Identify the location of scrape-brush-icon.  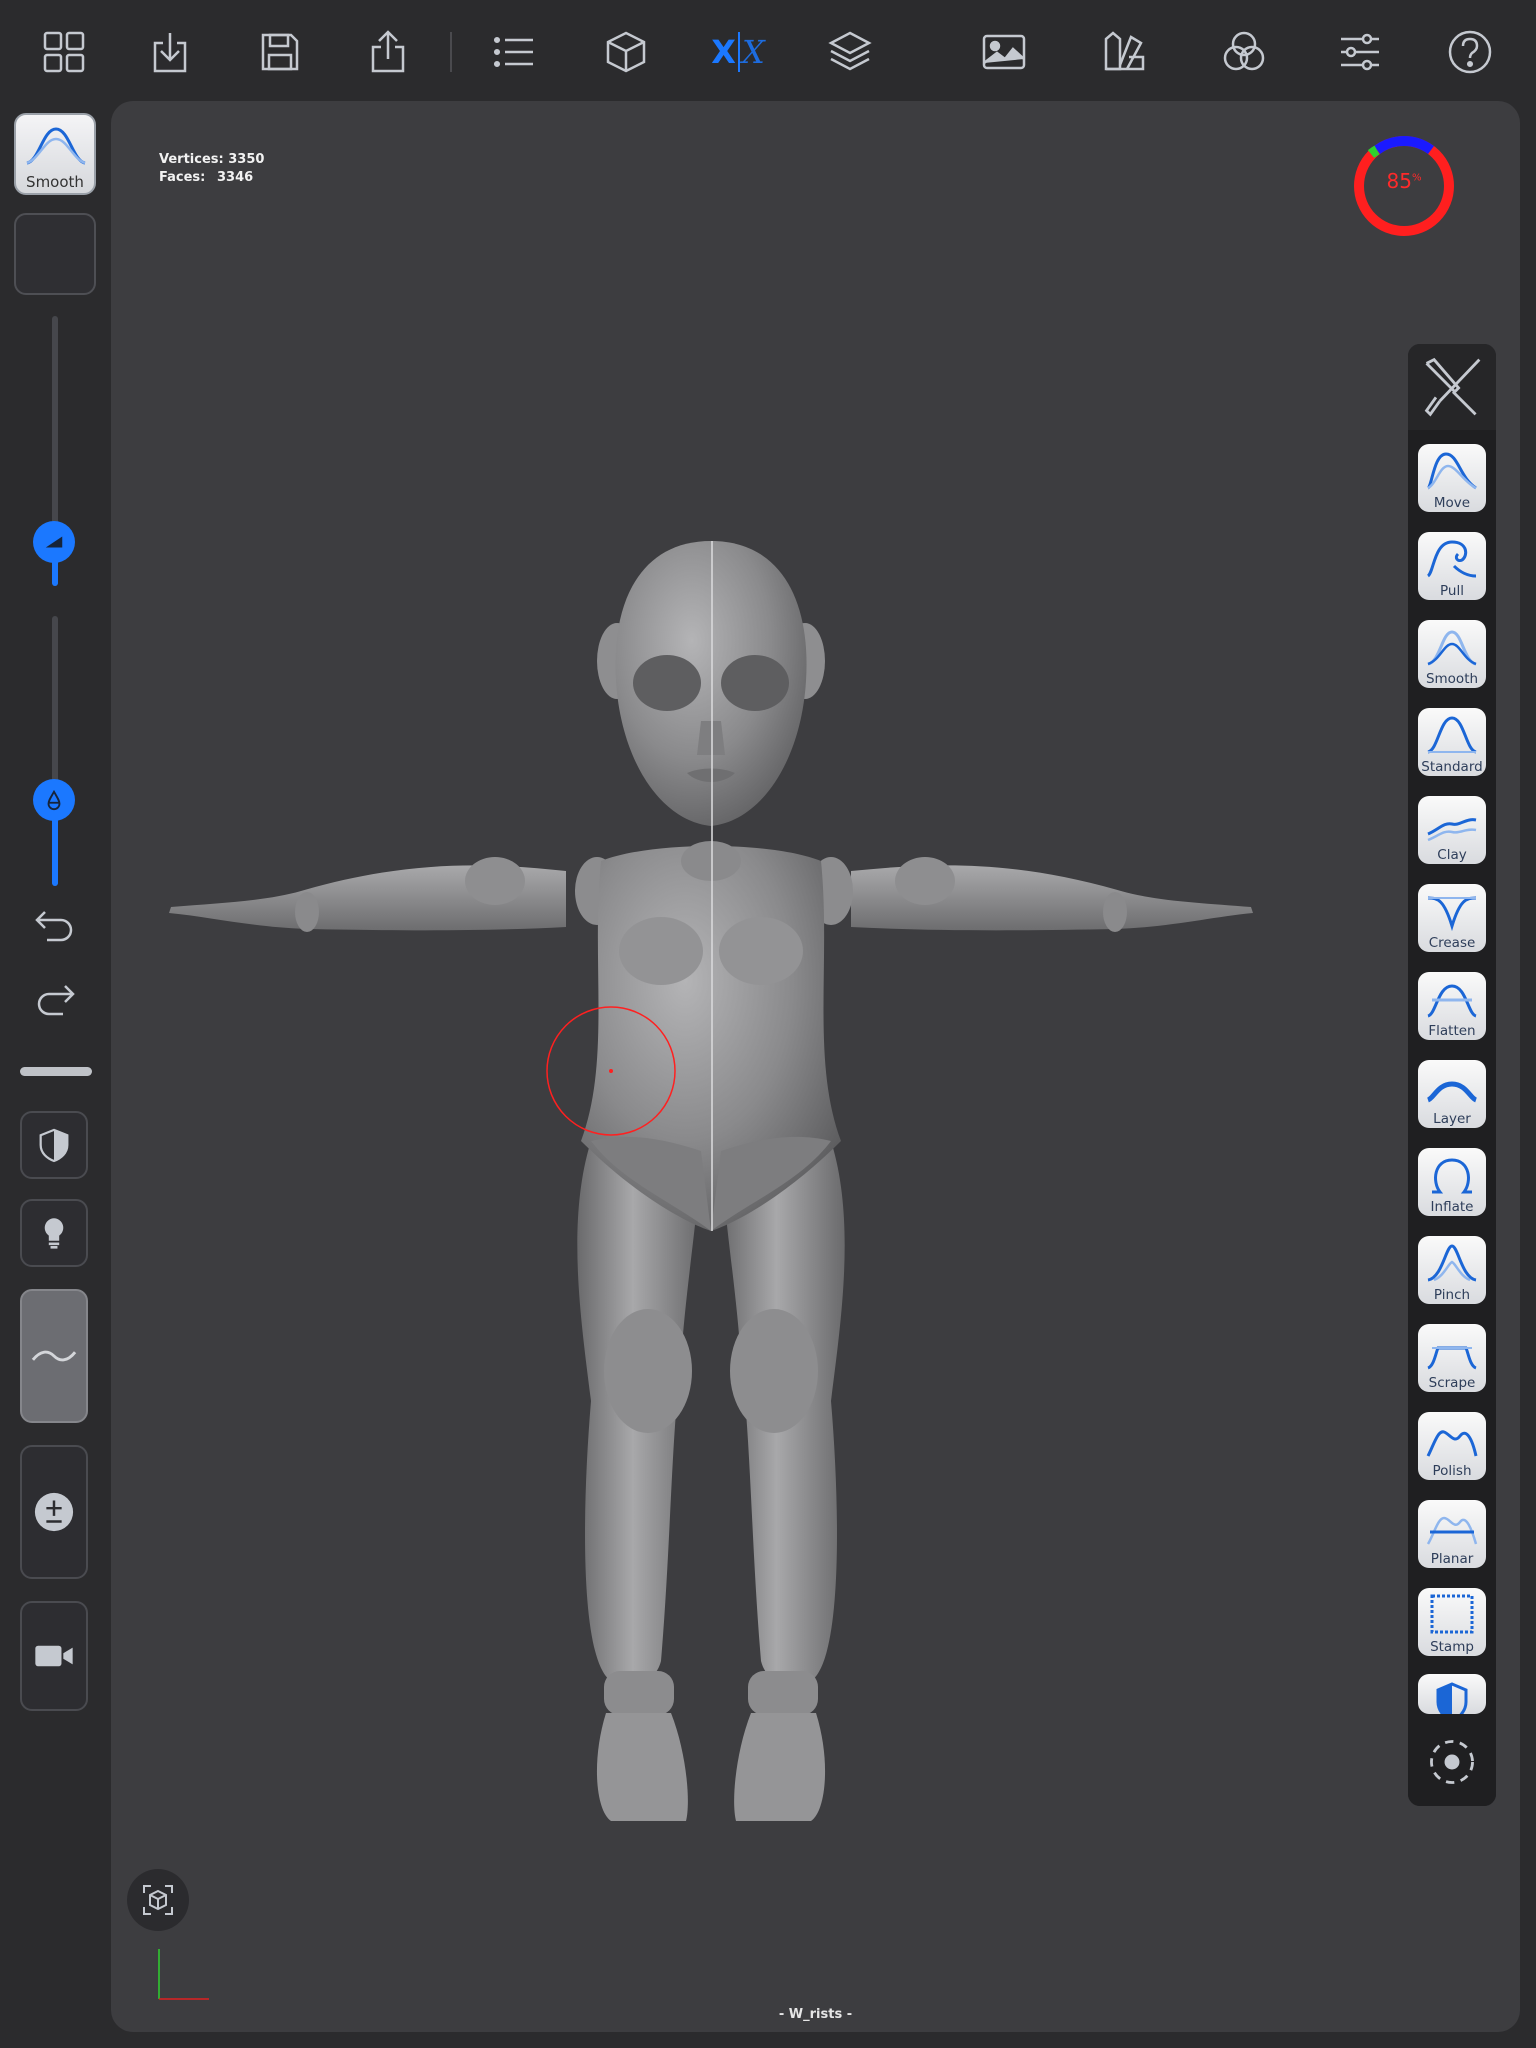
(1452, 1358).